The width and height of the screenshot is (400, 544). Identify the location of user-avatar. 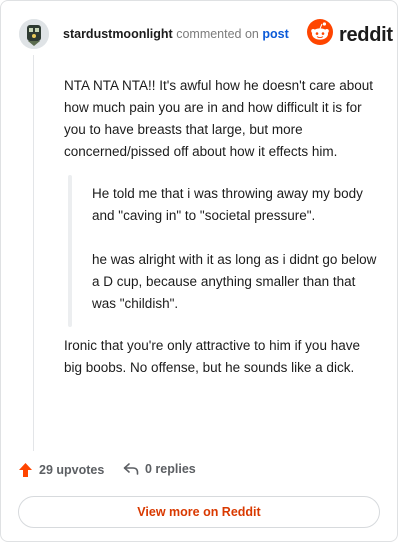
(34, 34).